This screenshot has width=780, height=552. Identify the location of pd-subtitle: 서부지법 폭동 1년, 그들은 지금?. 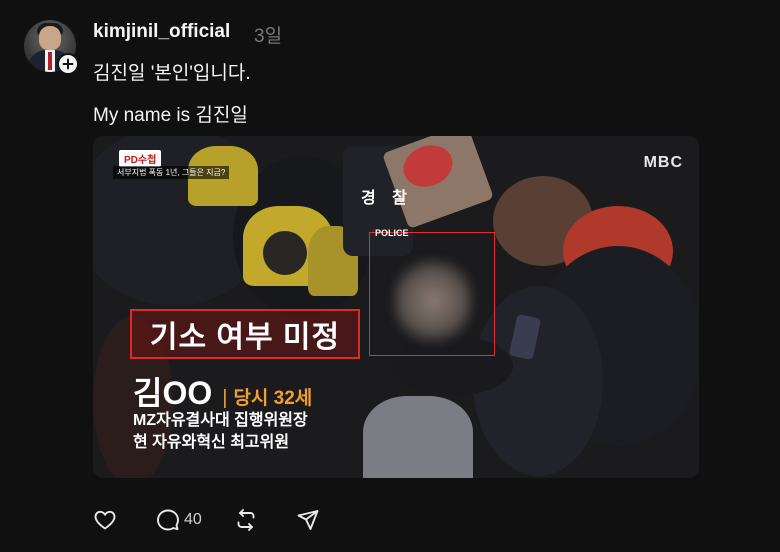
(171, 172).